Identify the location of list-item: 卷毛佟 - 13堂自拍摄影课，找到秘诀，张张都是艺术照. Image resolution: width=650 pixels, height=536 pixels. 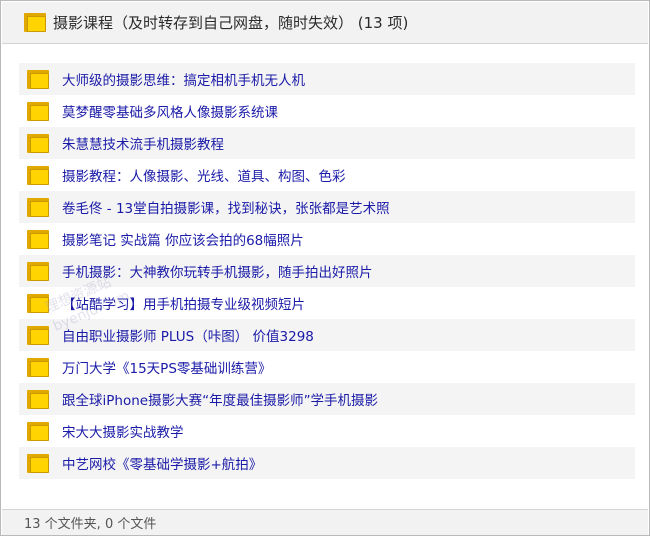
(327, 207).